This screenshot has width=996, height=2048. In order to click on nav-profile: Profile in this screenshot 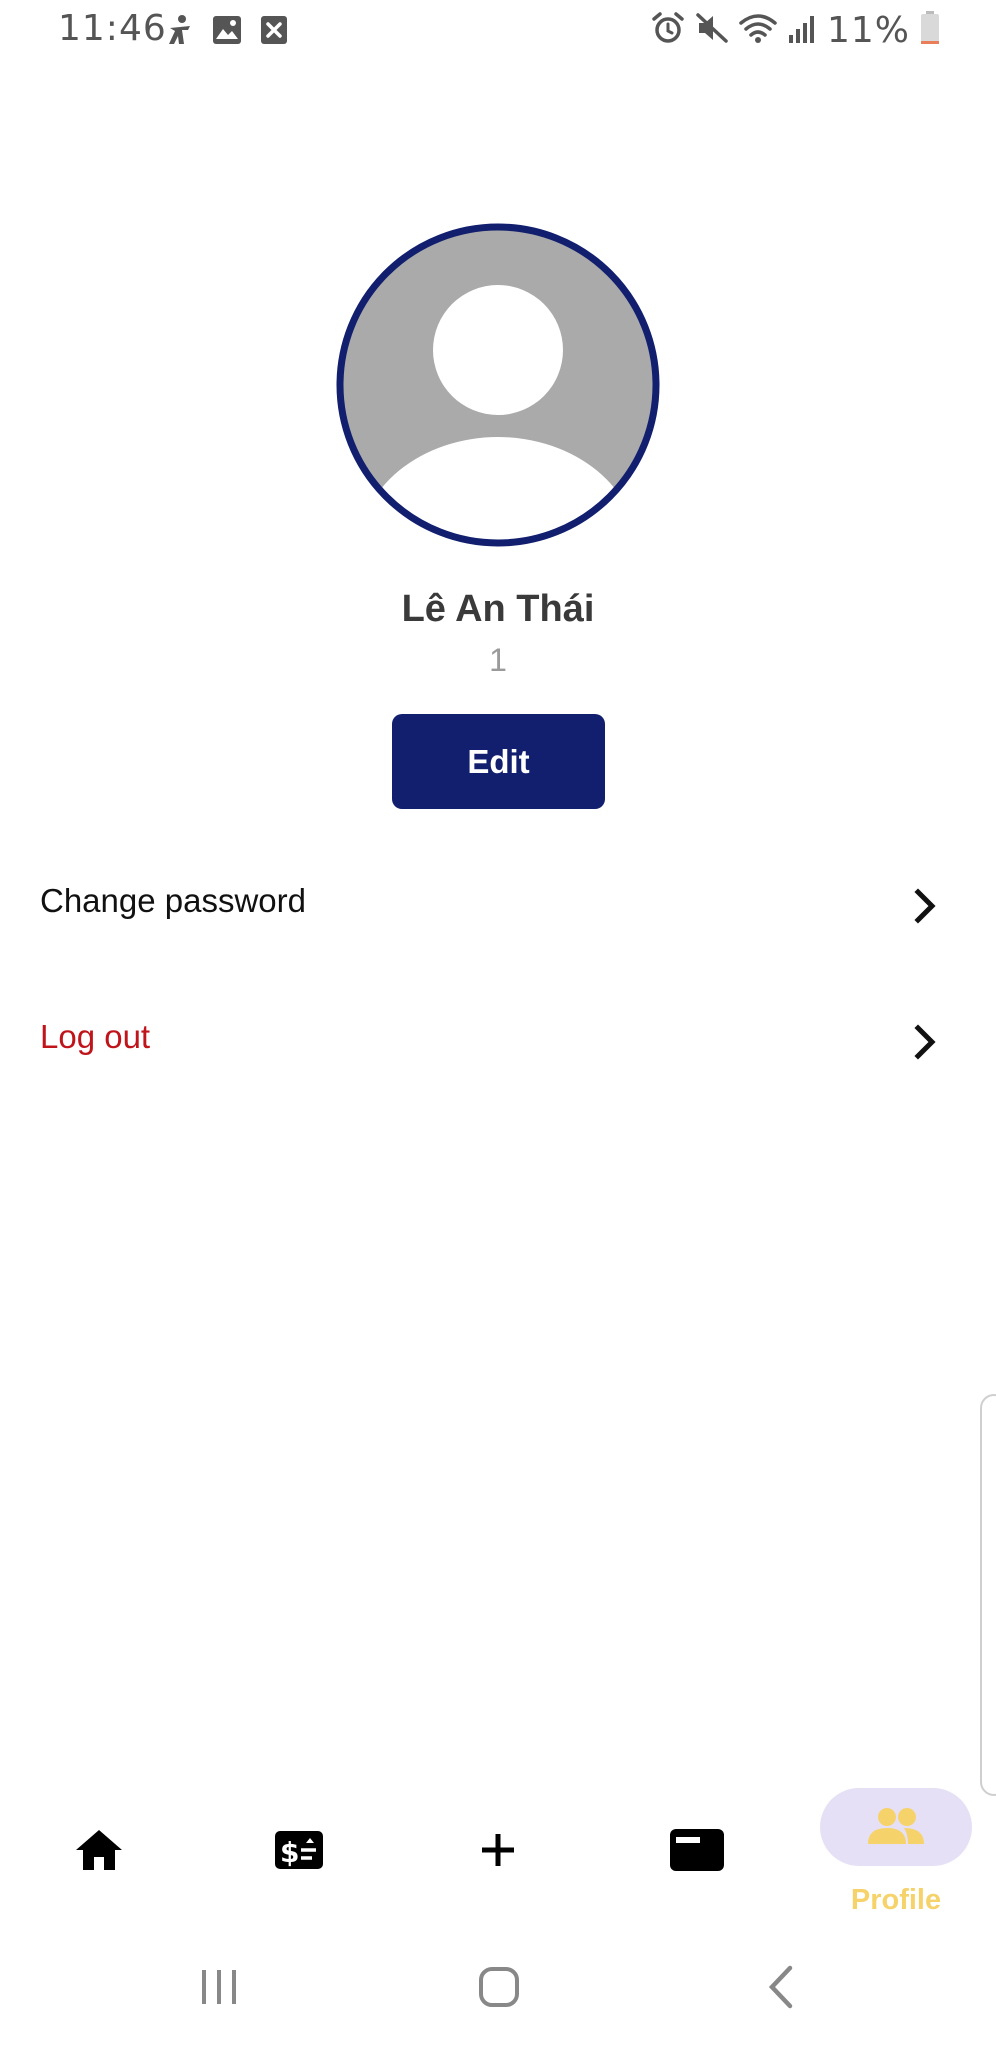, I will do `click(896, 1845)`.